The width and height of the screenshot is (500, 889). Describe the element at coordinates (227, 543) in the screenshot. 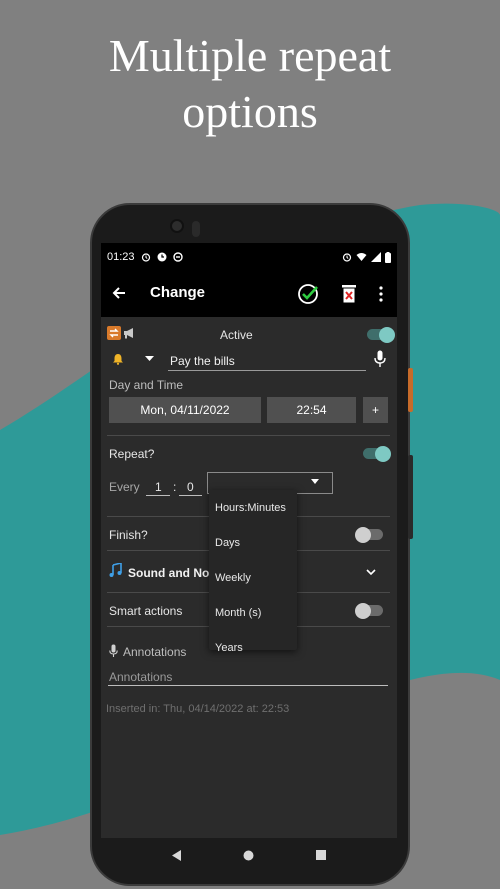

I see `dropdown-option-days: Days` at that location.